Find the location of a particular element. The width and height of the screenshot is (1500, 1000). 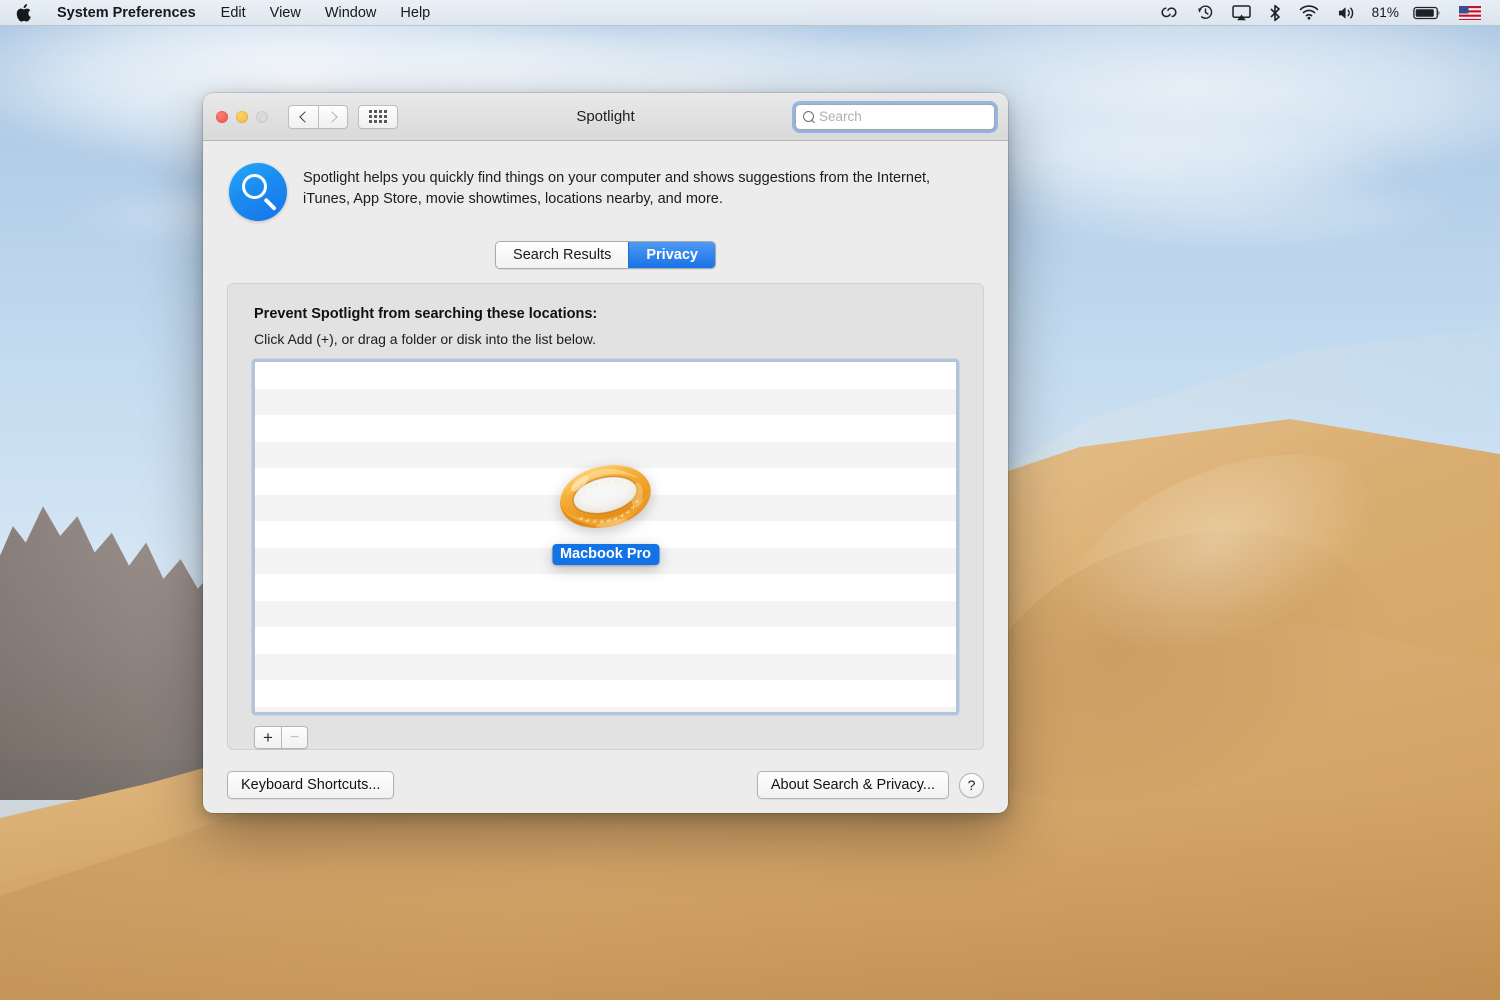

preferences-search-field is located at coordinates (895, 116).